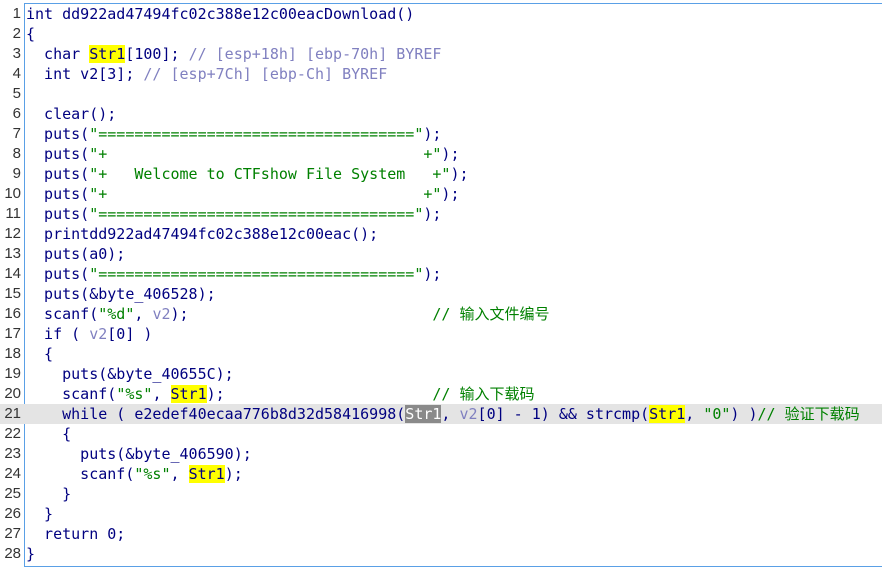  I want to click on code-line: 2{, so click(441, 34).